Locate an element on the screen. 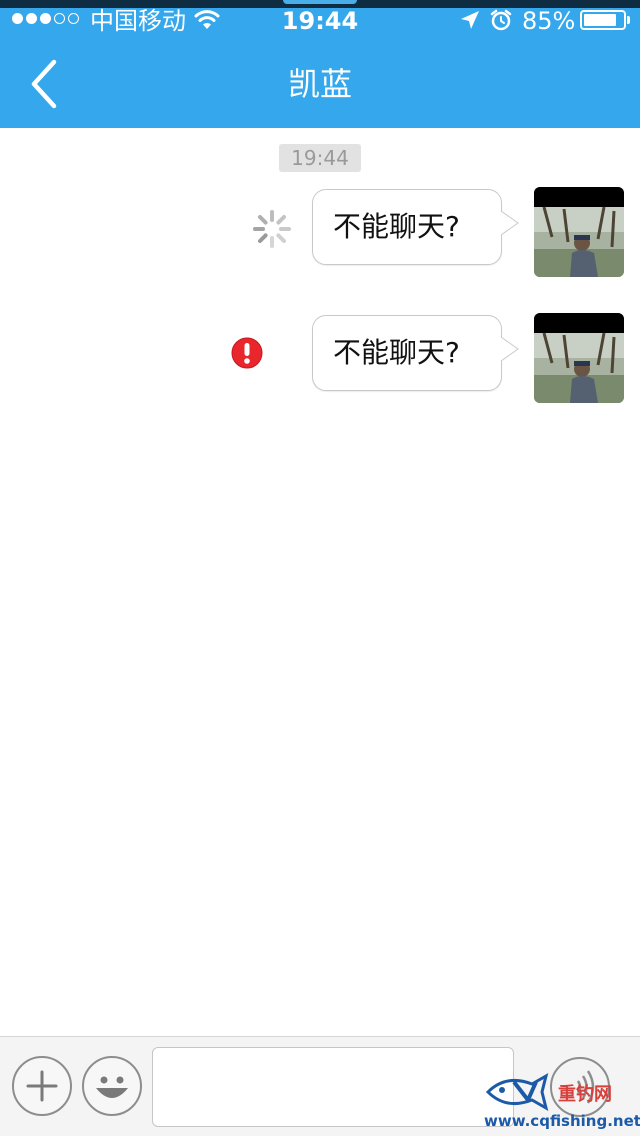 The height and width of the screenshot is (1136, 640). navigation-bar: 凯蓝 is located at coordinates (320, 84).